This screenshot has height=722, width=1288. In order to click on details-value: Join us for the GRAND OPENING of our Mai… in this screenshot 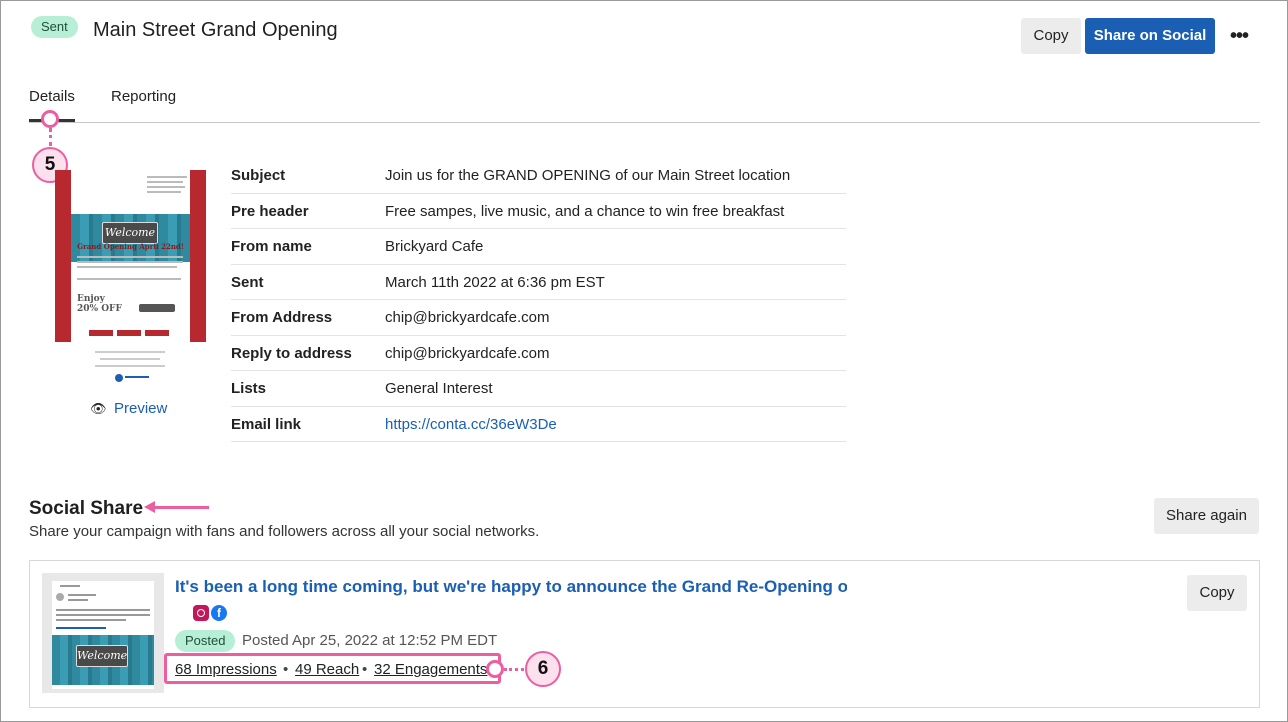, I will do `click(588, 175)`.